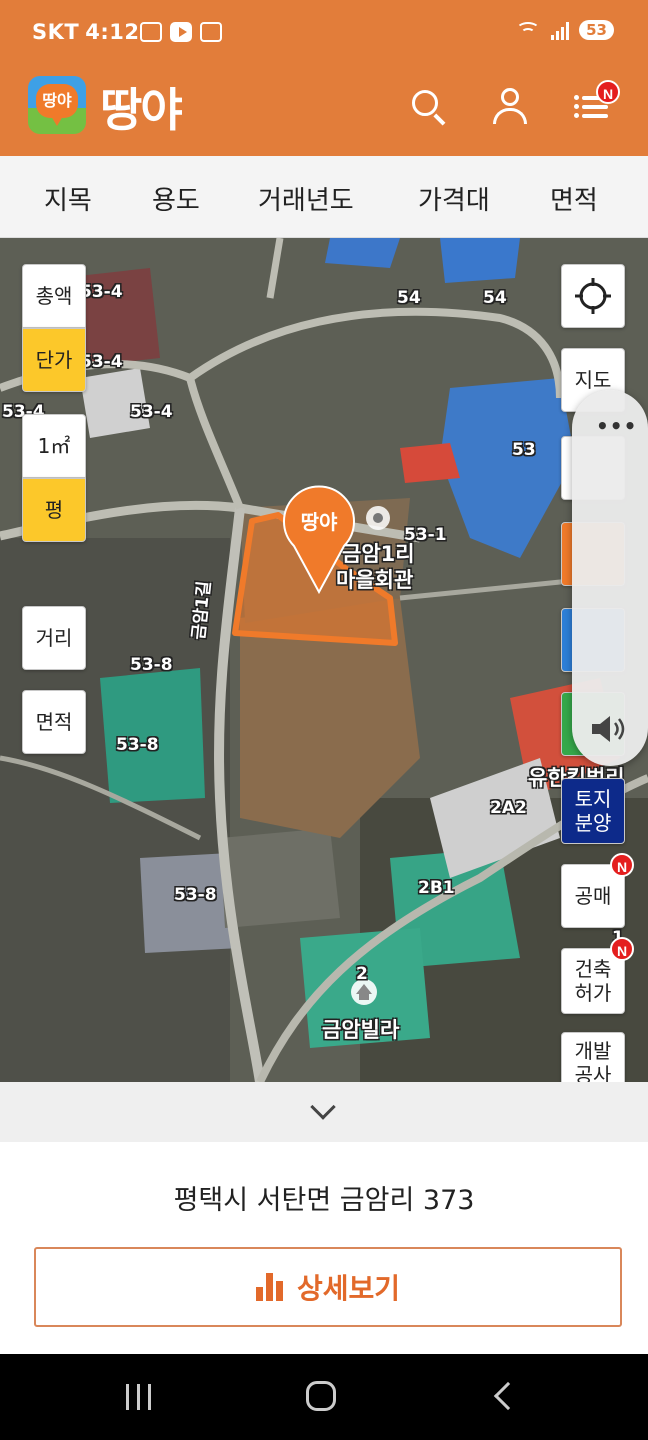 This screenshot has height=1440, width=648. I want to click on marker-label: 땅야, so click(319, 522).